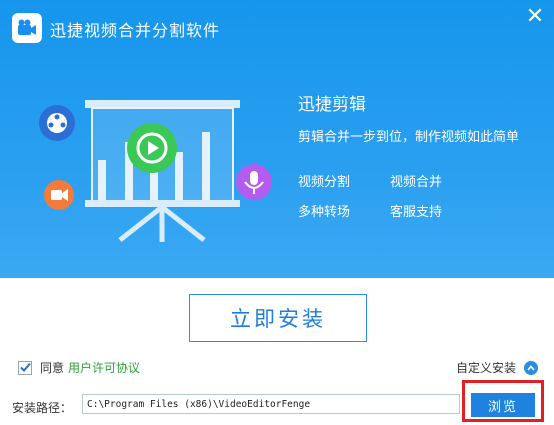 The width and height of the screenshot is (554, 425). I want to click on custom-install-toggle: 自定义安装, so click(497, 367).